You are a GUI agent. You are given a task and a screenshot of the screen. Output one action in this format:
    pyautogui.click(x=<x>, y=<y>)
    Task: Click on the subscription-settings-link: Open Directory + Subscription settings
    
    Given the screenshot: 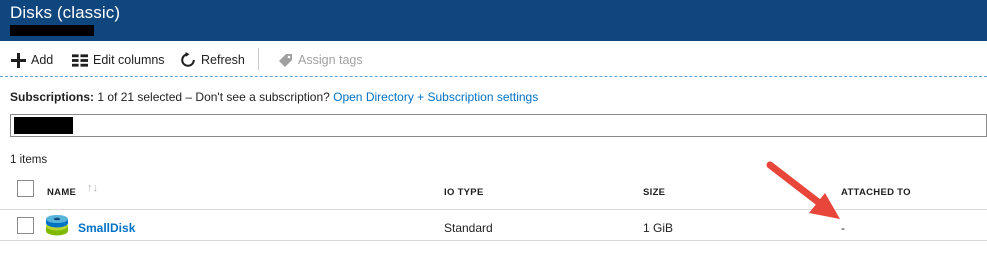 What is the action you would take?
    pyautogui.click(x=435, y=97)
    